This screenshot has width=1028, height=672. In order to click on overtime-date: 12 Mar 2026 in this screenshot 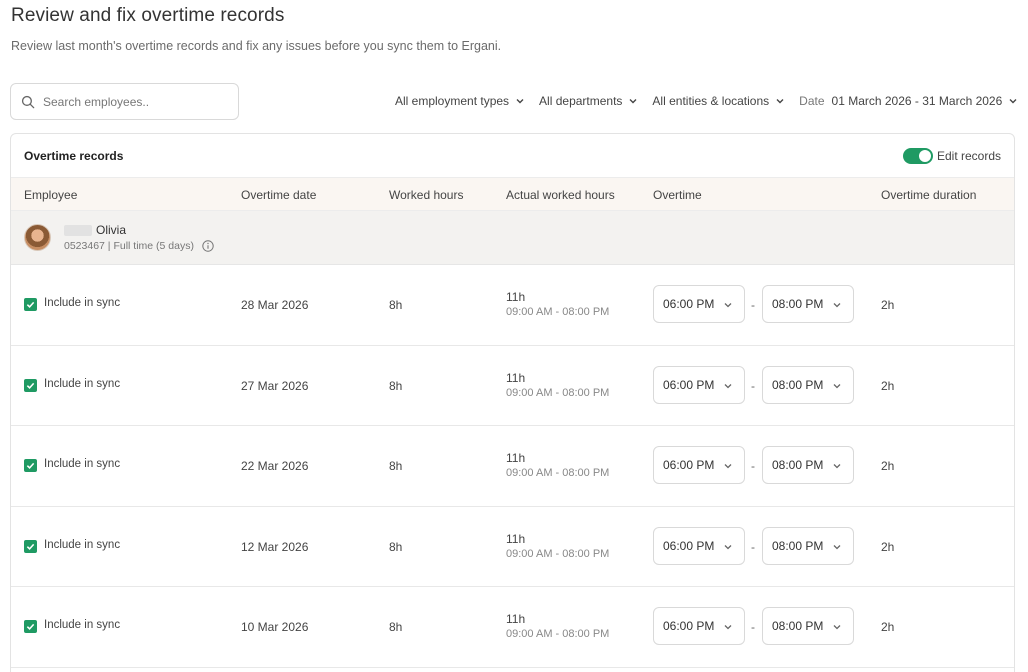, I will do `click(275, 546)`.